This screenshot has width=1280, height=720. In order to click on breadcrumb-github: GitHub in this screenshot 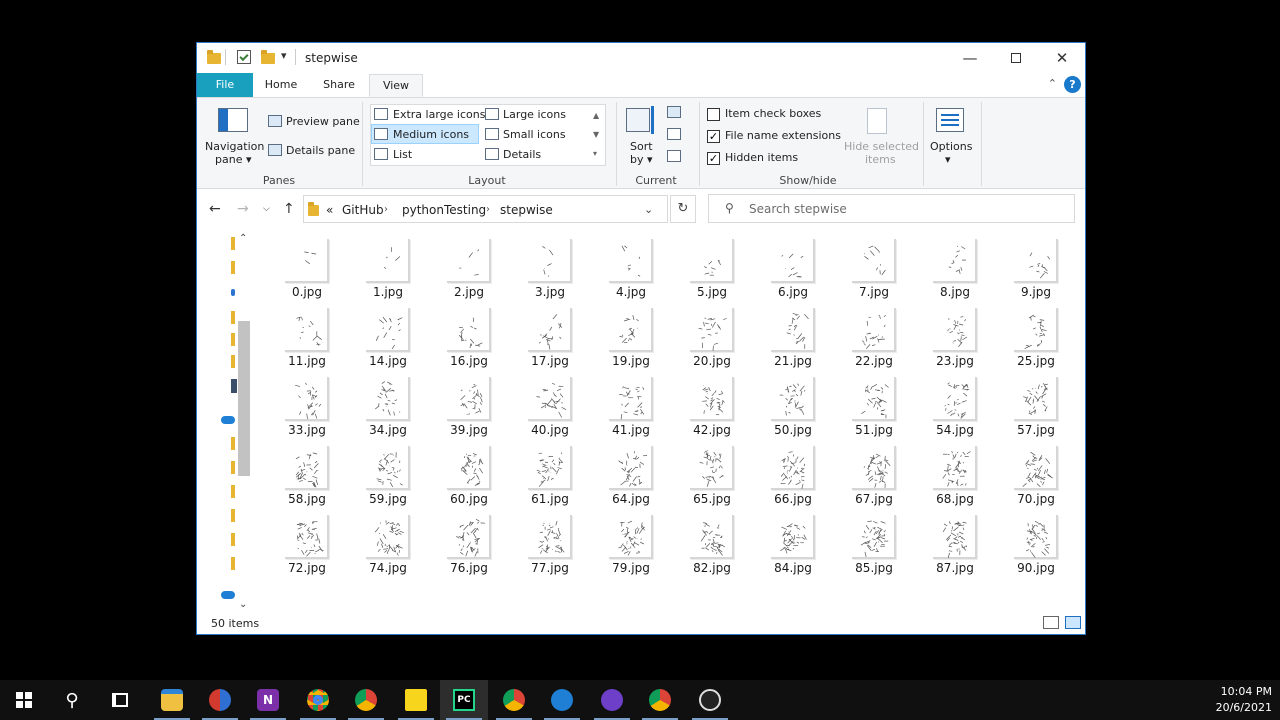, I will do `click(363, 210)`.